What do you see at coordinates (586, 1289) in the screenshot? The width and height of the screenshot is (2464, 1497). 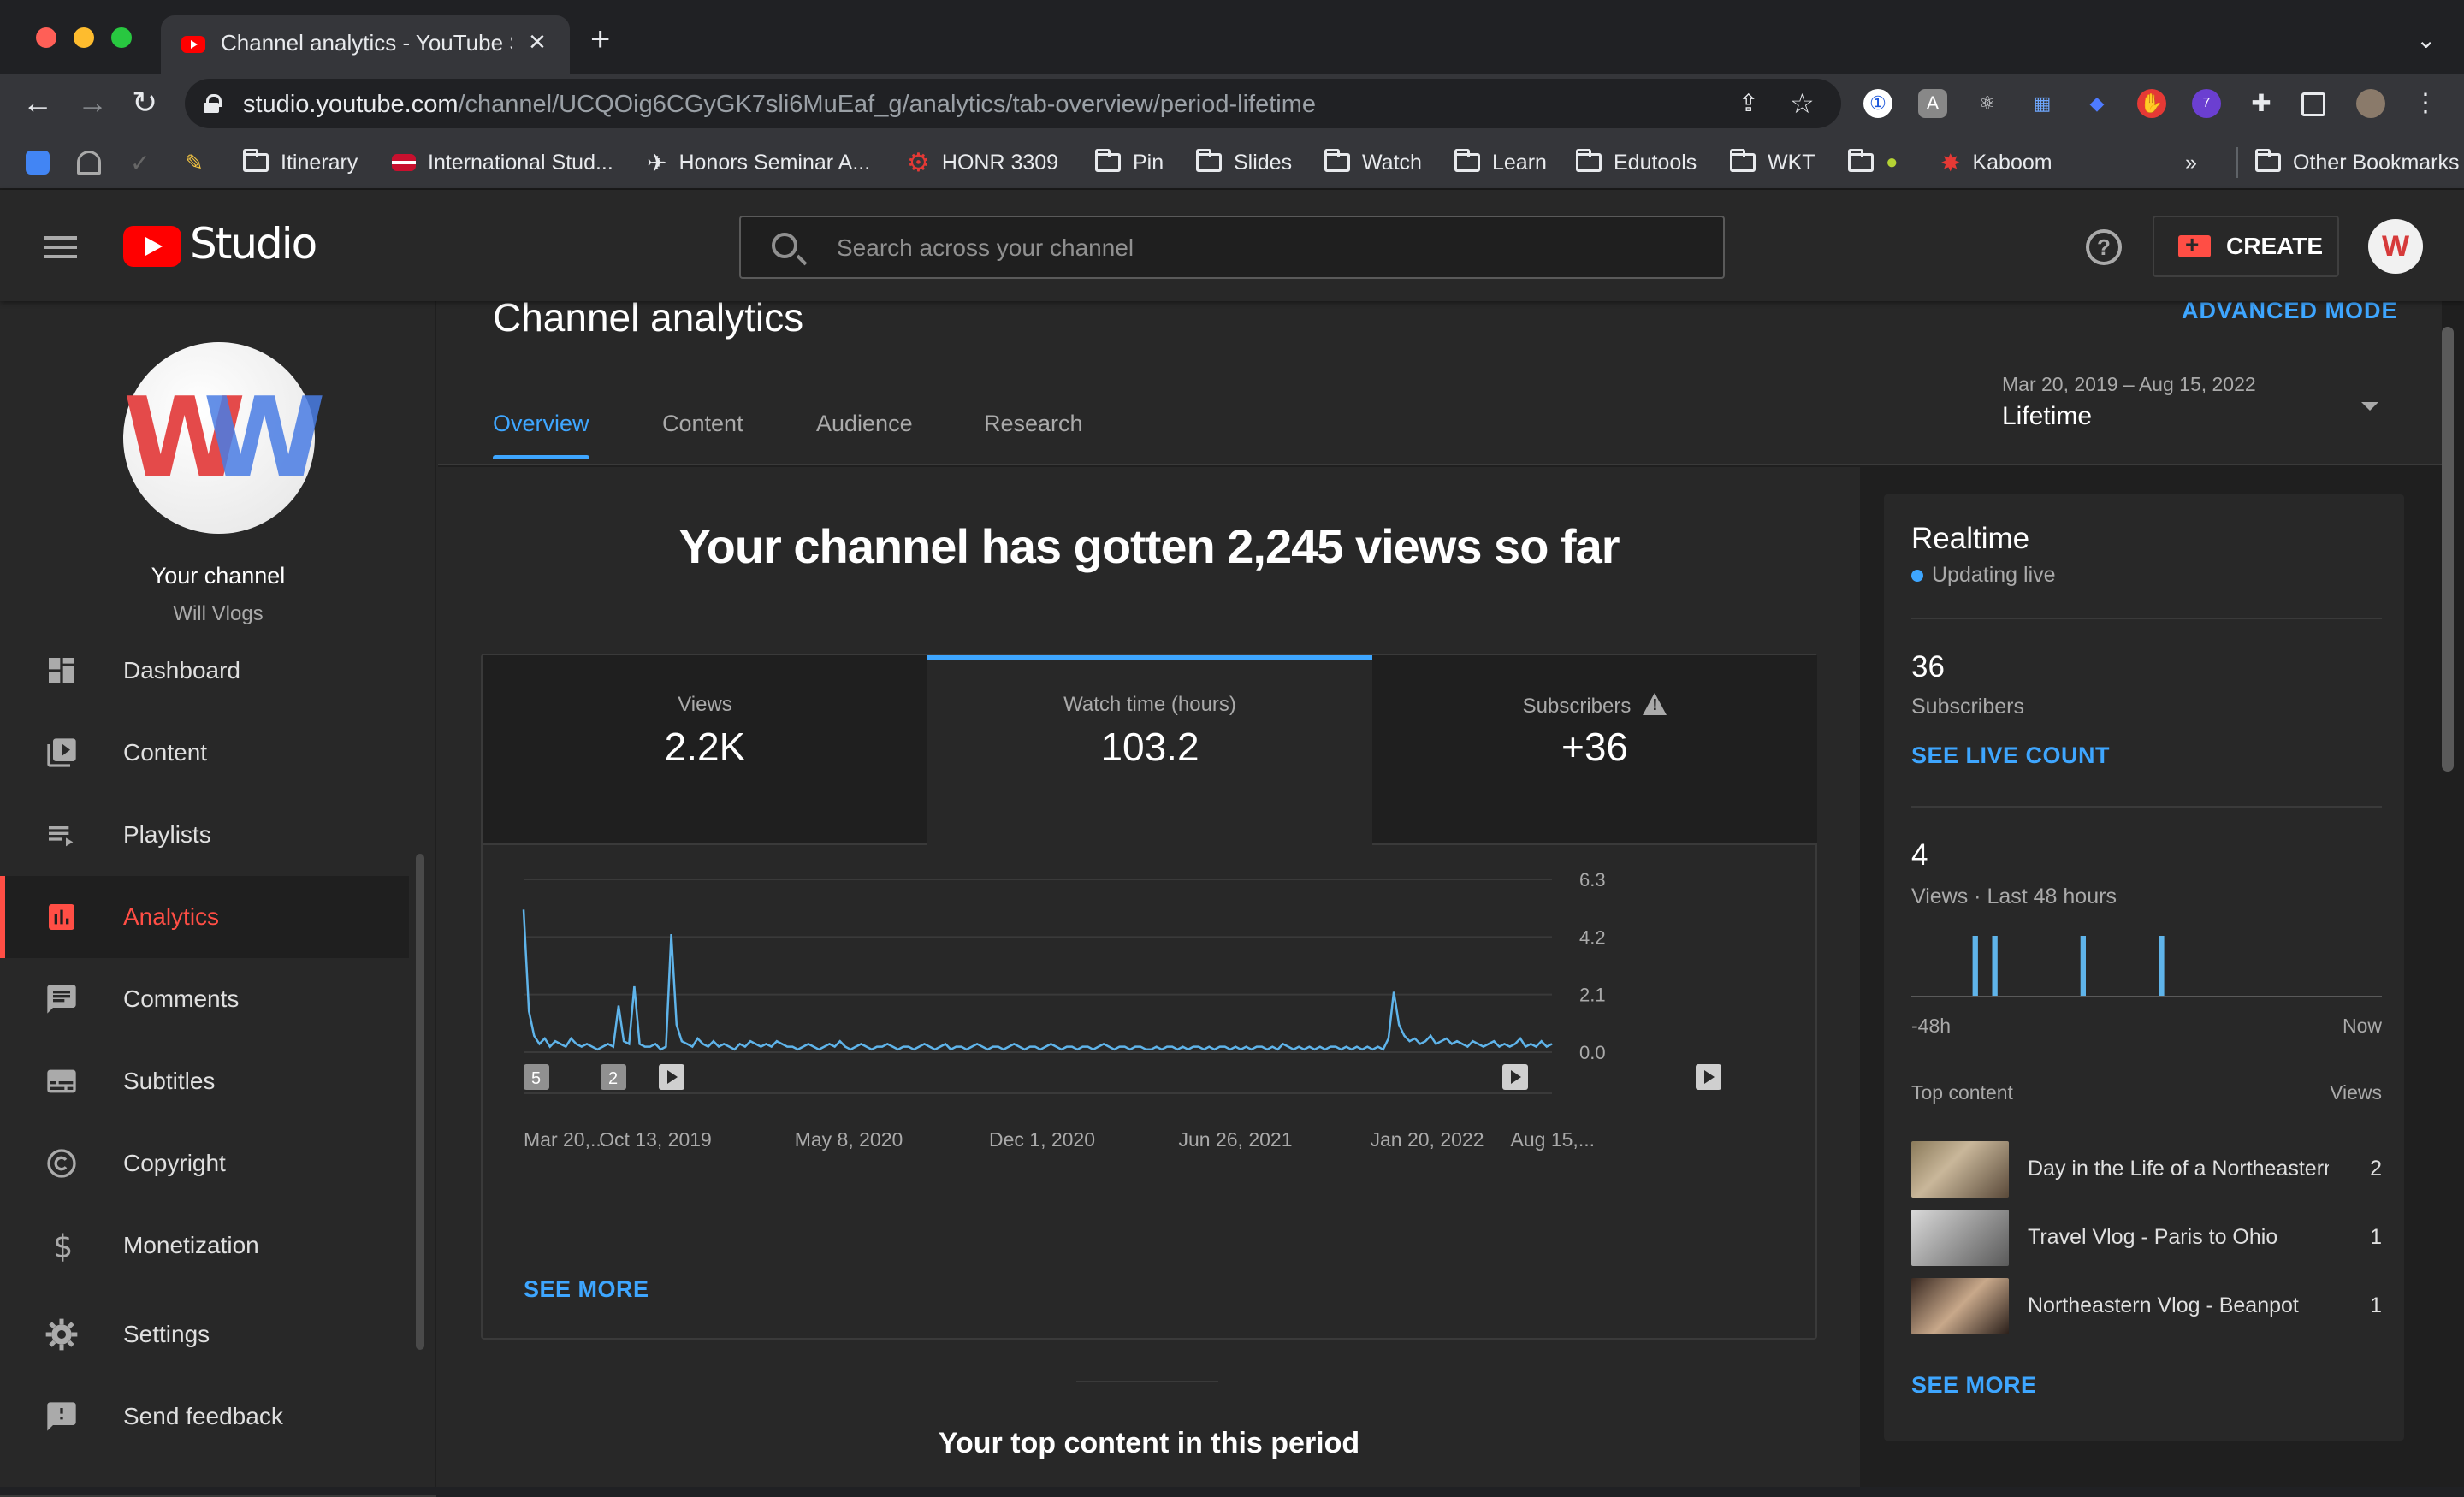 I see `see-more-link: SEE MORE` at bounding box center [586, 1289].